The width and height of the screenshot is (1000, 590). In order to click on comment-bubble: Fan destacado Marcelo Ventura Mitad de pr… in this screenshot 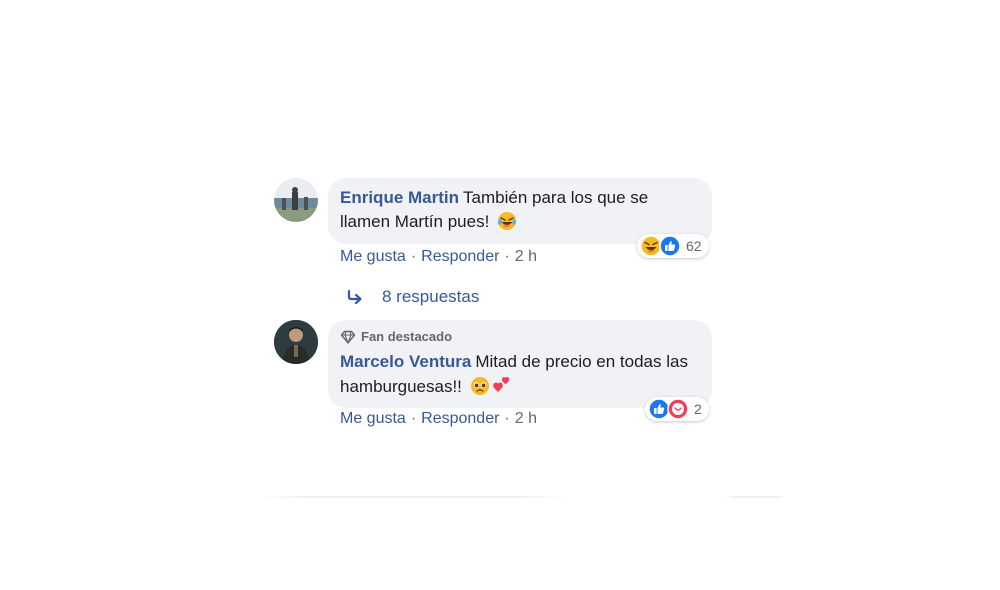, I will do `click(520, 364)`.